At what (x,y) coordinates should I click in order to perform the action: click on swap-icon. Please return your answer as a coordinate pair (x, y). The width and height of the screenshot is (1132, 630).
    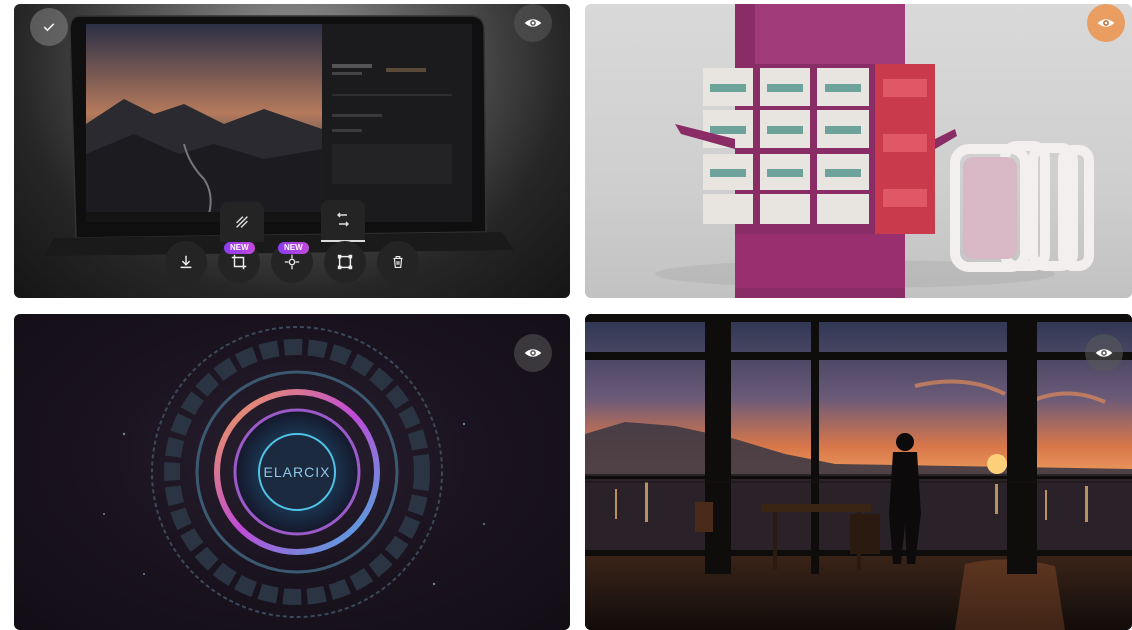
    Looking at the image, I should click on (343, 219).